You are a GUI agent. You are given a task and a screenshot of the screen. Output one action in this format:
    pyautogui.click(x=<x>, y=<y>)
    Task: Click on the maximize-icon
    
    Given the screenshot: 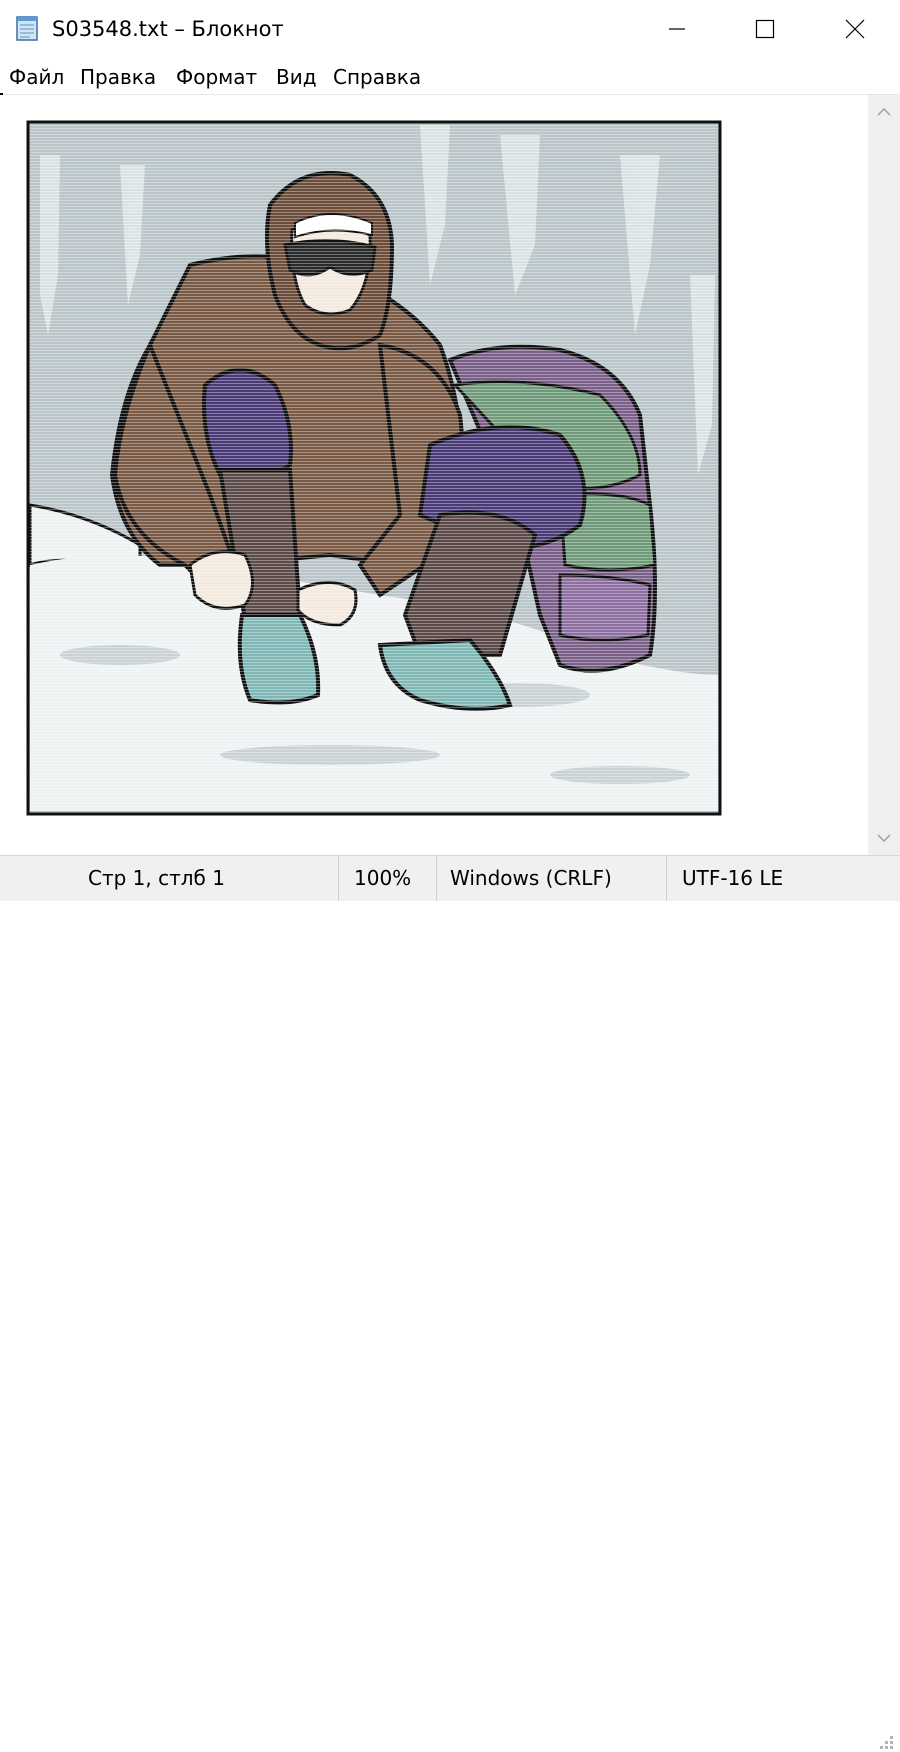 What is the action you would take?
    pyautogui.click(x=765, y=29)
    